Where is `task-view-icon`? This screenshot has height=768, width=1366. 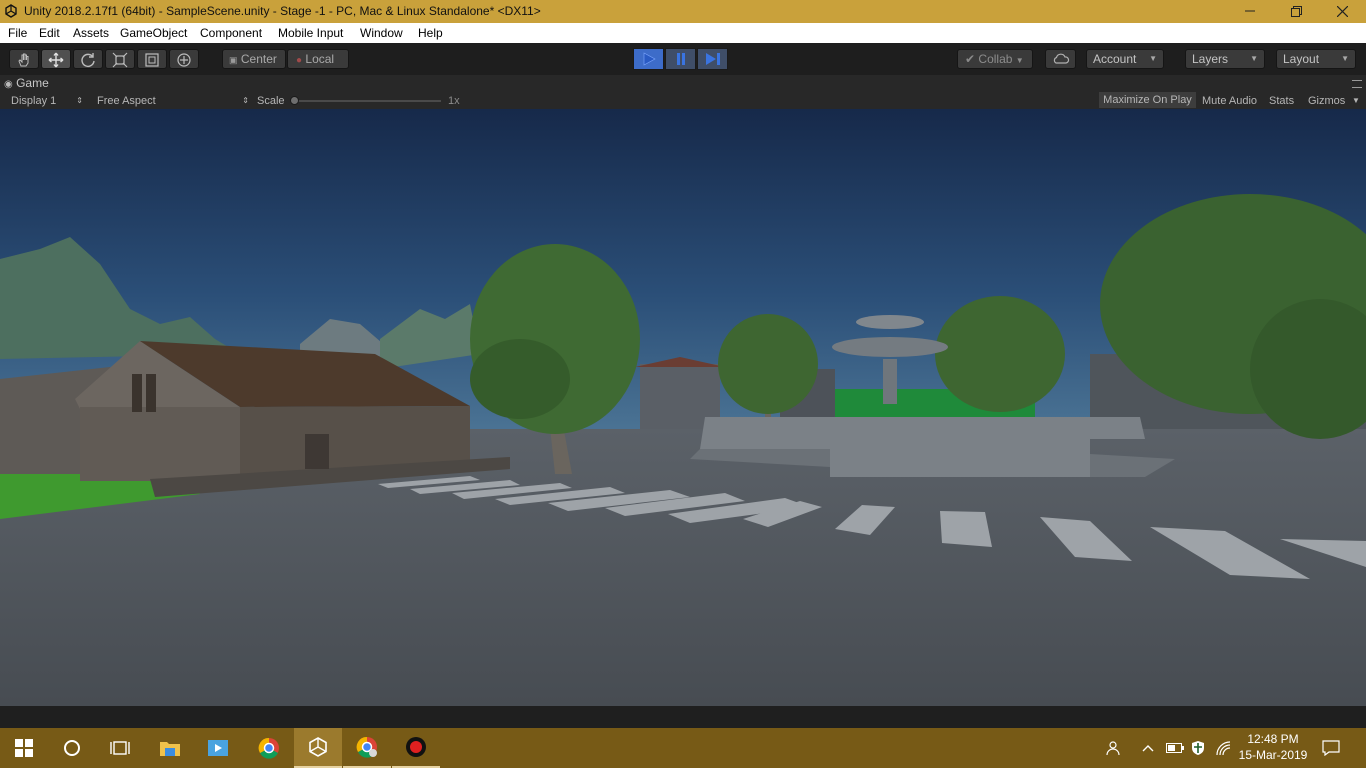
task-view-icon is located at coordinates (120, 748).